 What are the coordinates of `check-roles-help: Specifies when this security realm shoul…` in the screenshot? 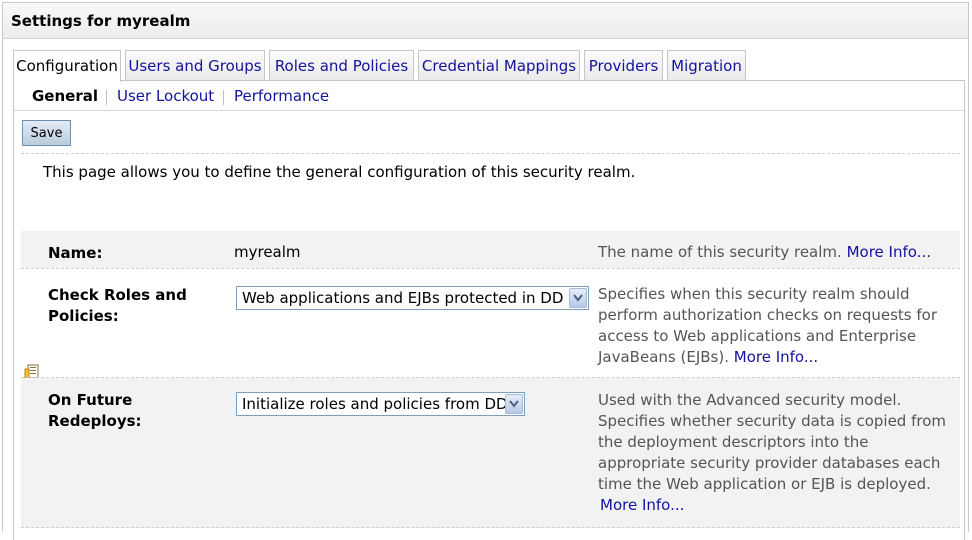 It's located at (774, 326).